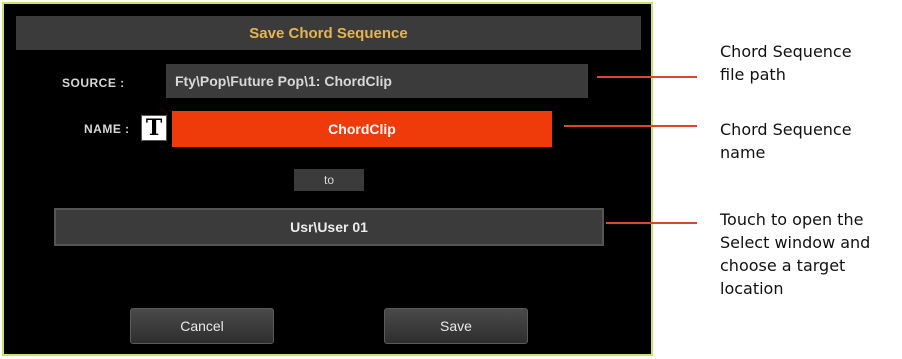  I want to click on text-edit-icon: T, so click(154, 128).